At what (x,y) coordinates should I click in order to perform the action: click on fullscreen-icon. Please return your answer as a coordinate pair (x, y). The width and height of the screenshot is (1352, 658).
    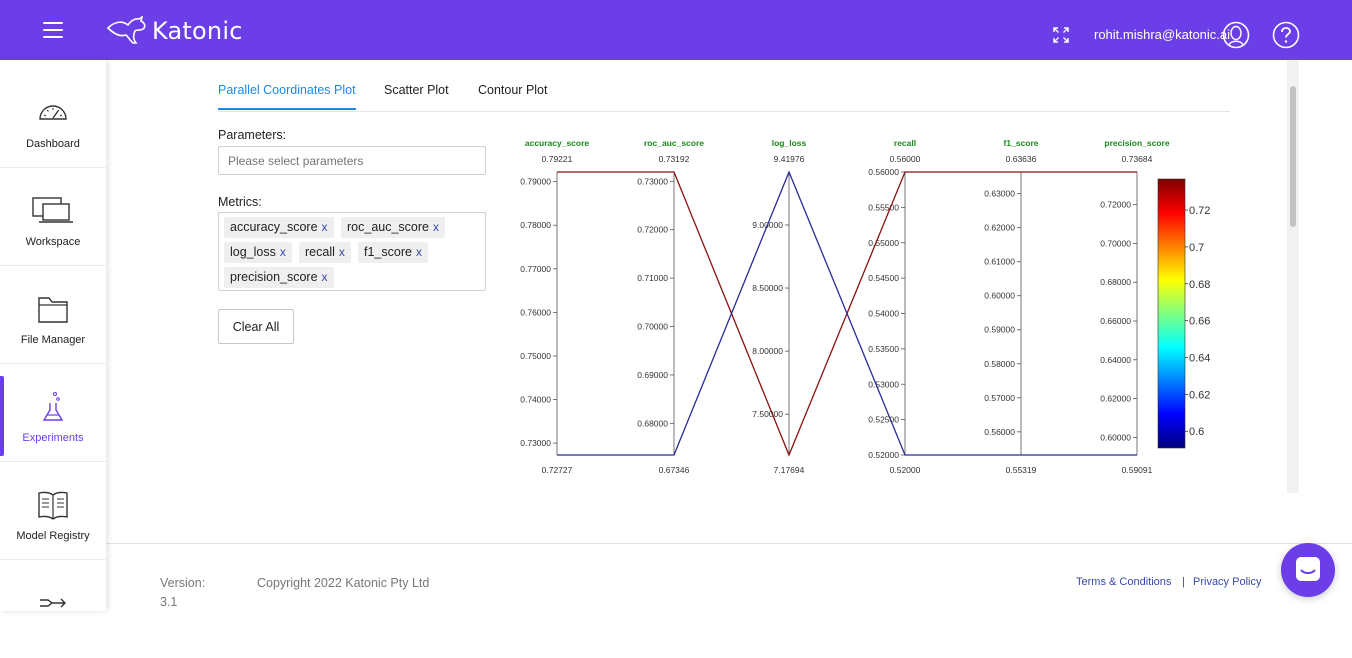
    Looking at the image, I should click on (1061, 35).